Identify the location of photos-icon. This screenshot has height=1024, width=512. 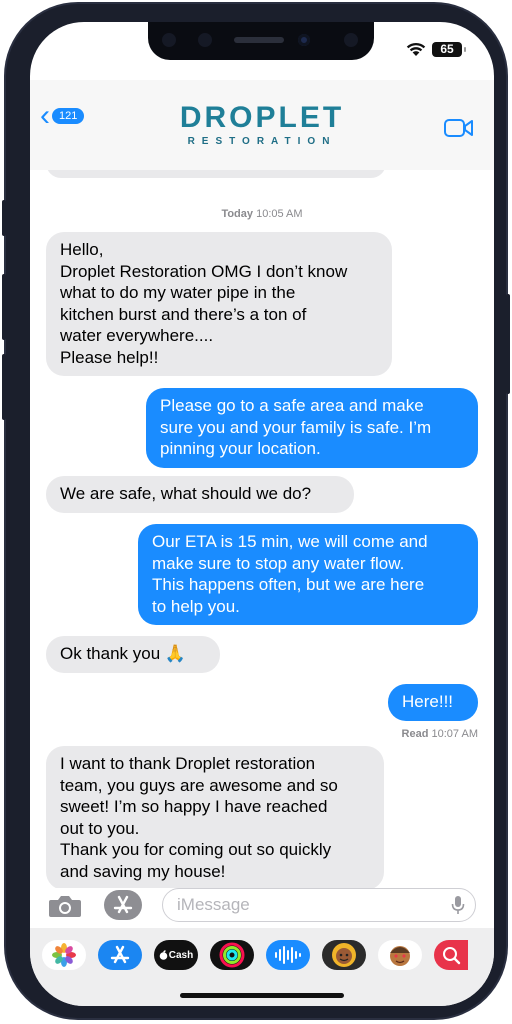
(64, 955).